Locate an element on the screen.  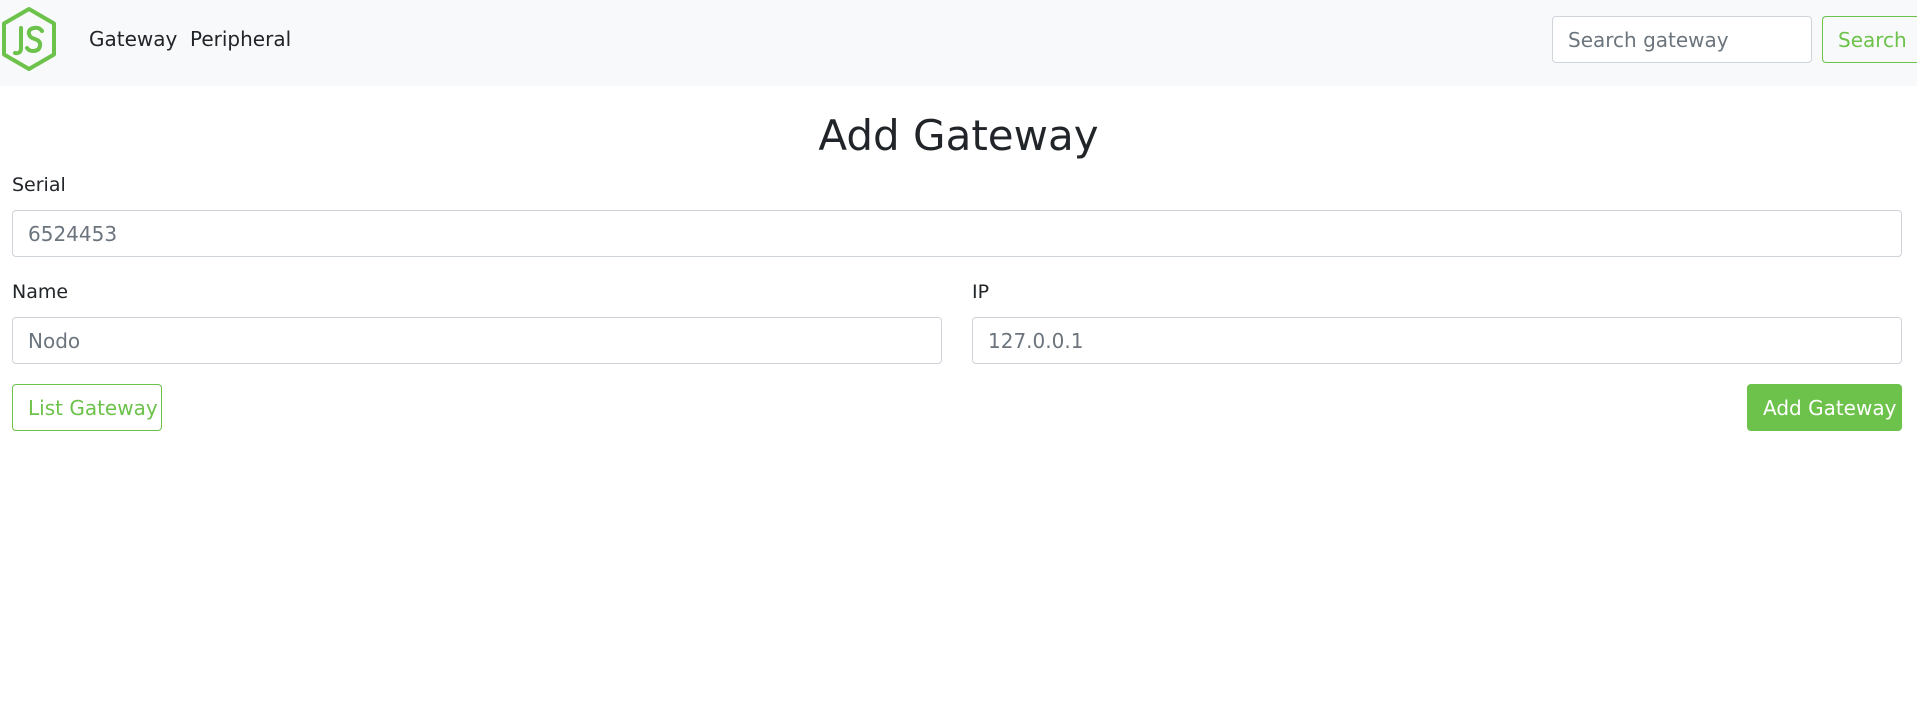
list-gateway-button: List Gateway is located at coordinates (87, 407).